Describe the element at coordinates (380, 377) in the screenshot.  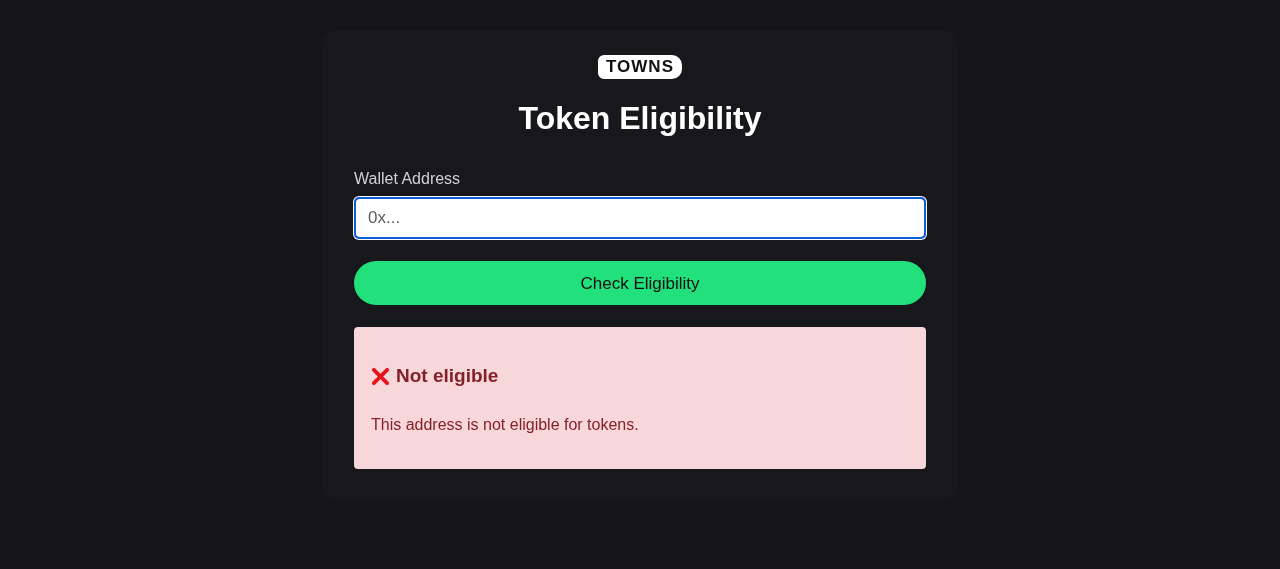
I see `cross-icon` at that location.